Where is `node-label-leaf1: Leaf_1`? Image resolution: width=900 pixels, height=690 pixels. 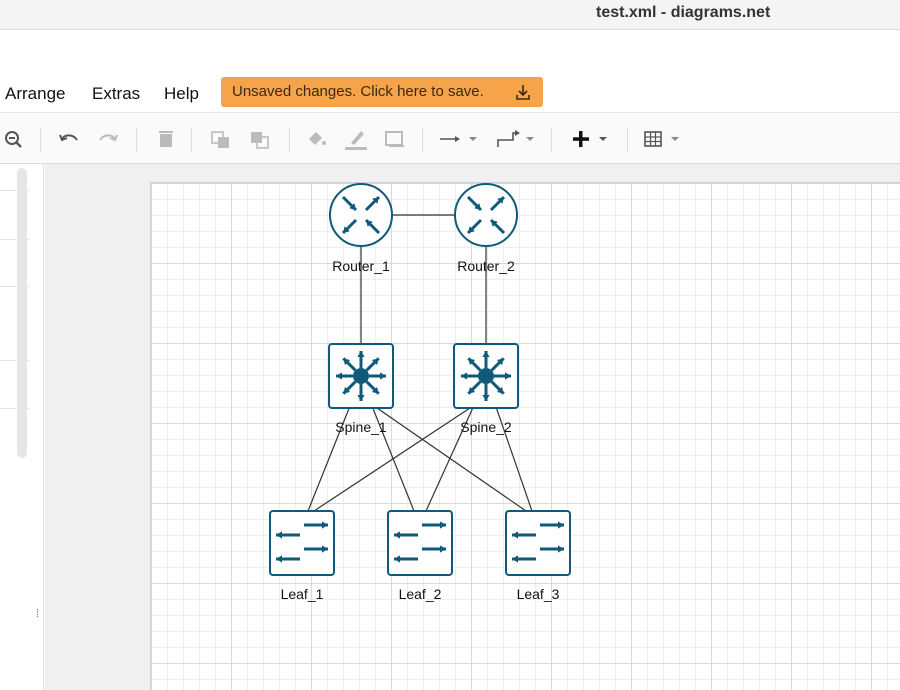 node-label-leaf1: Leaf_1 is located at coordinates (302, 594).